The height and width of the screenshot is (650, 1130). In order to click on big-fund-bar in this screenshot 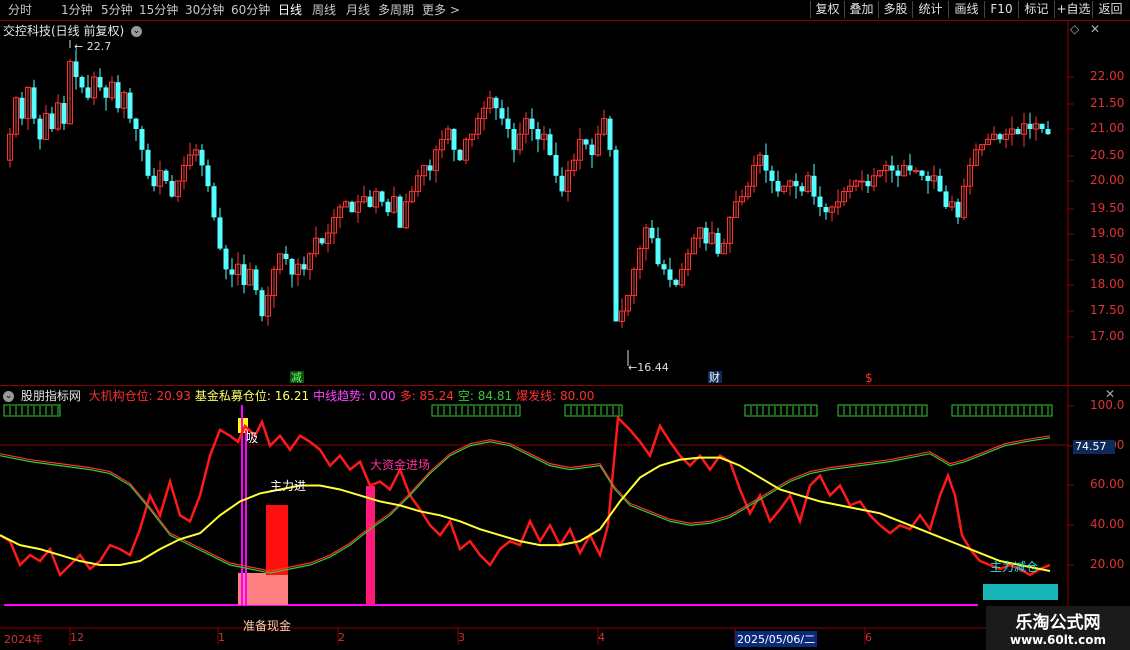, I will do `click(370, 545)`.